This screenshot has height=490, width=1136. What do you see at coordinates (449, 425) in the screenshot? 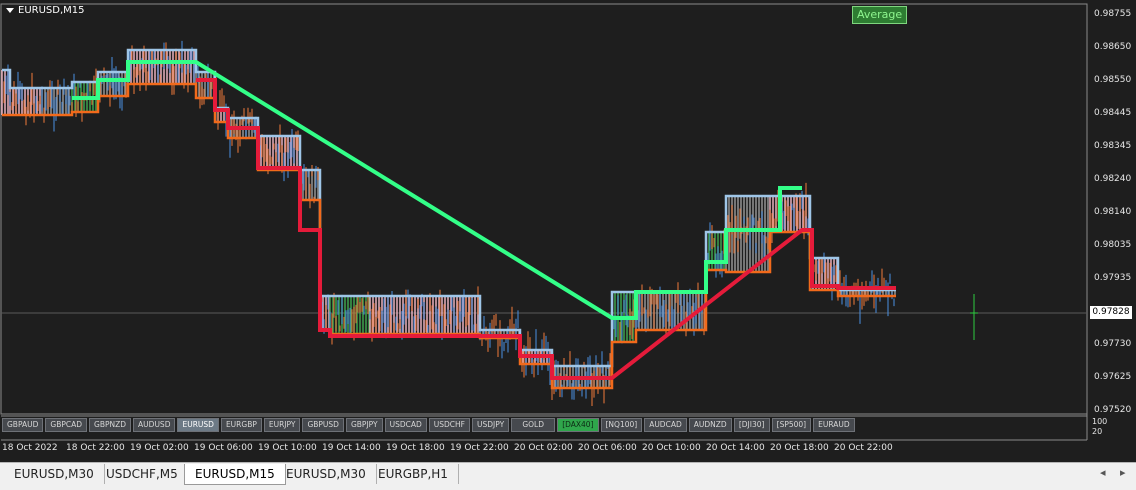
I see `symbol-button-usdchf: USDCHF` at bounding box center [449, 425].